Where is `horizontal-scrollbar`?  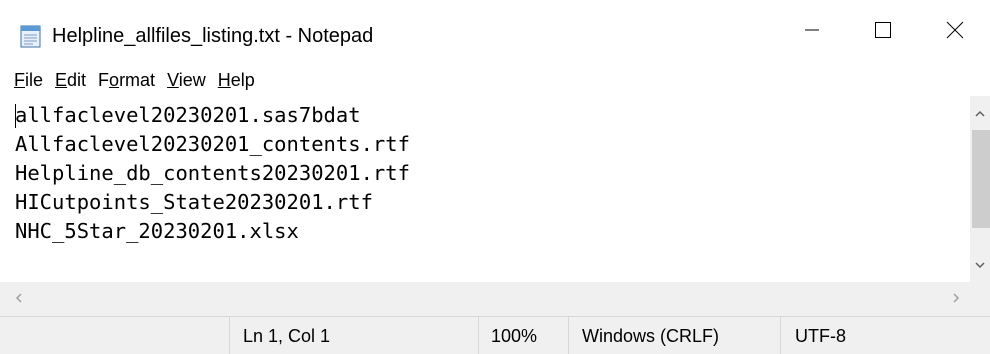 horizontal-scrollbar is located at coordinates (485, 299).